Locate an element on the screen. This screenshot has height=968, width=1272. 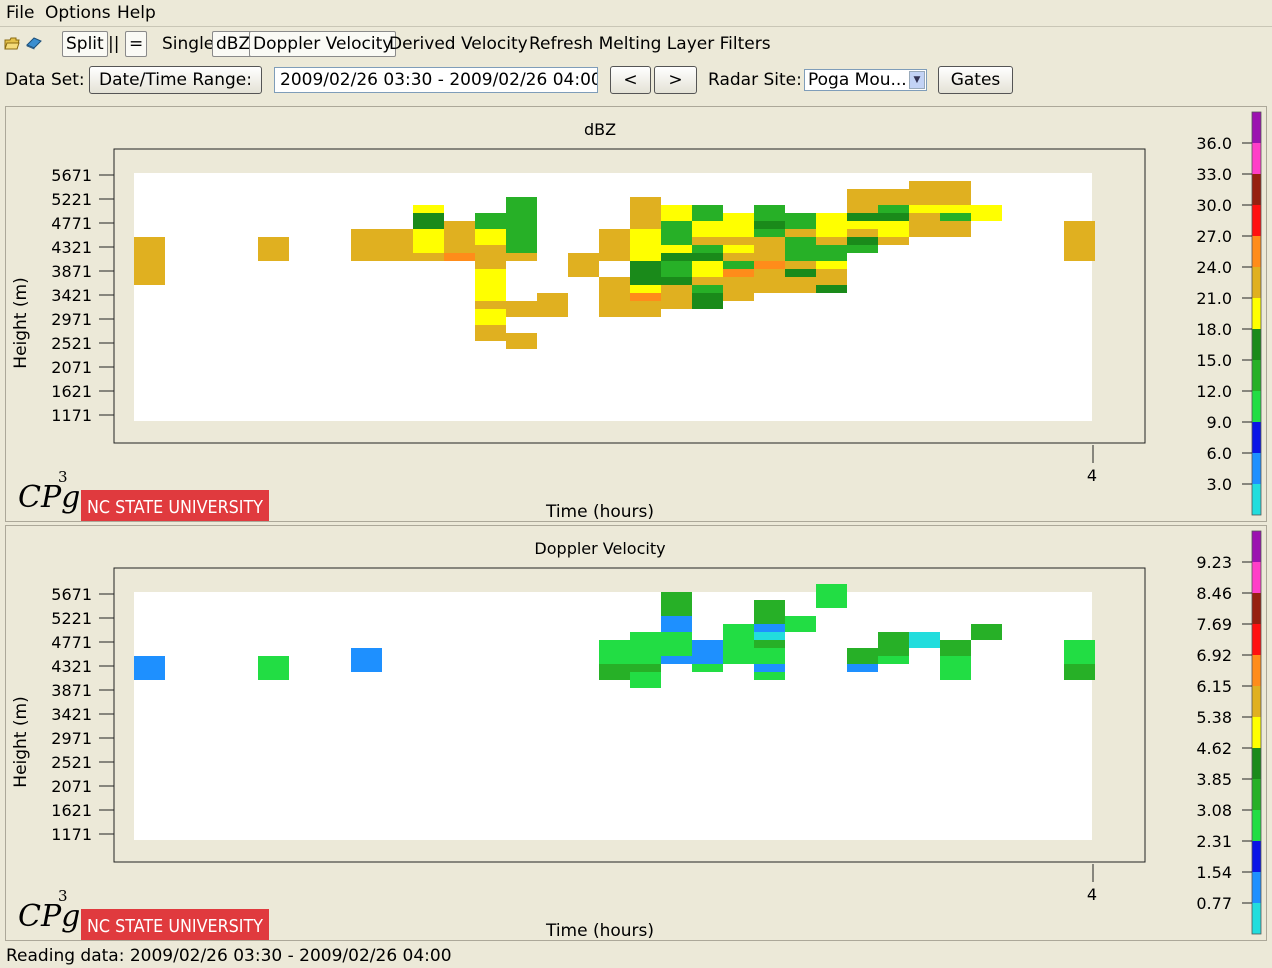
single-button: Single is located at coordinates (188, 44).